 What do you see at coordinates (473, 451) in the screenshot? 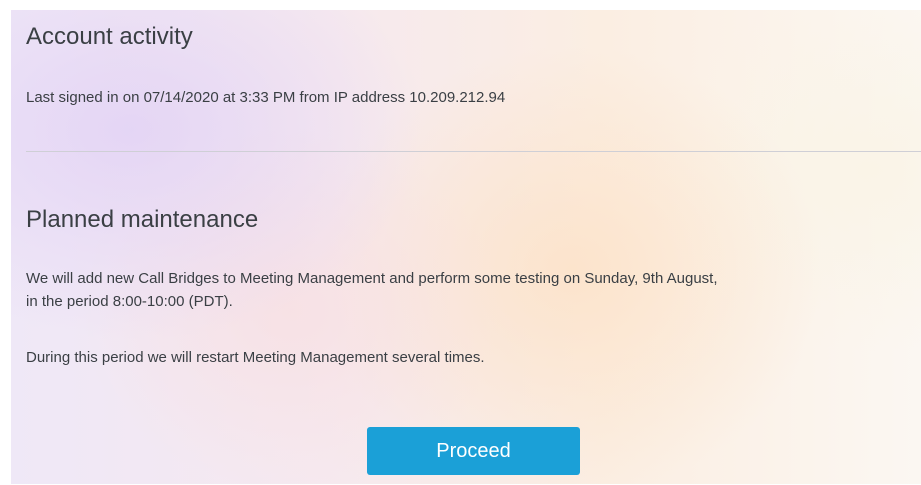
I see `proceed-button: Proceed` at bounding box center [473, 451].